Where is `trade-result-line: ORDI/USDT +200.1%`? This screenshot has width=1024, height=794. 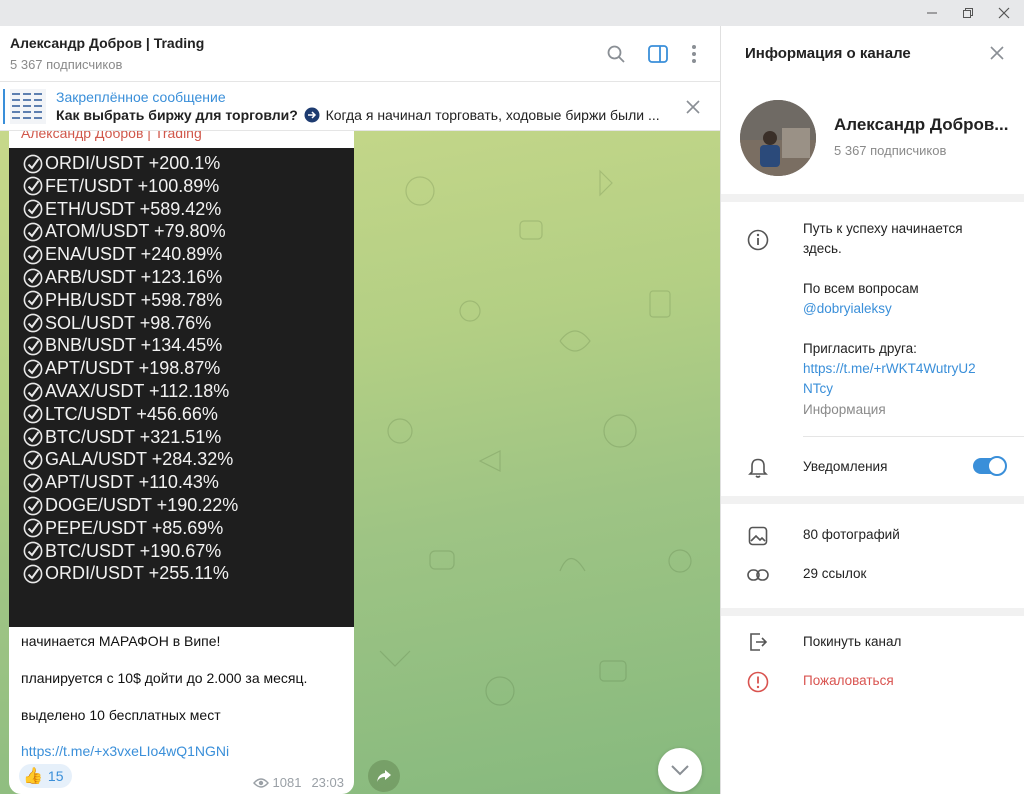
trade-result-line: ORDI/USDT +200.1% is located at coordinates (121, 163).